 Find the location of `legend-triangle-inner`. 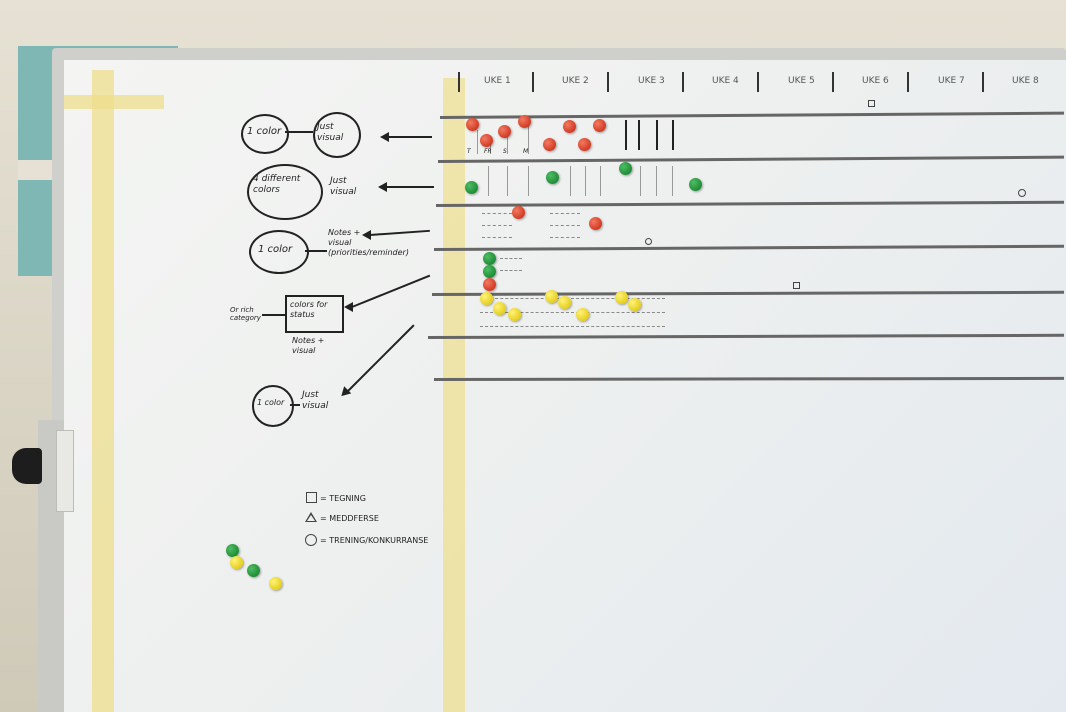

legend-triangle-inner is located at coordinates (311, 518).